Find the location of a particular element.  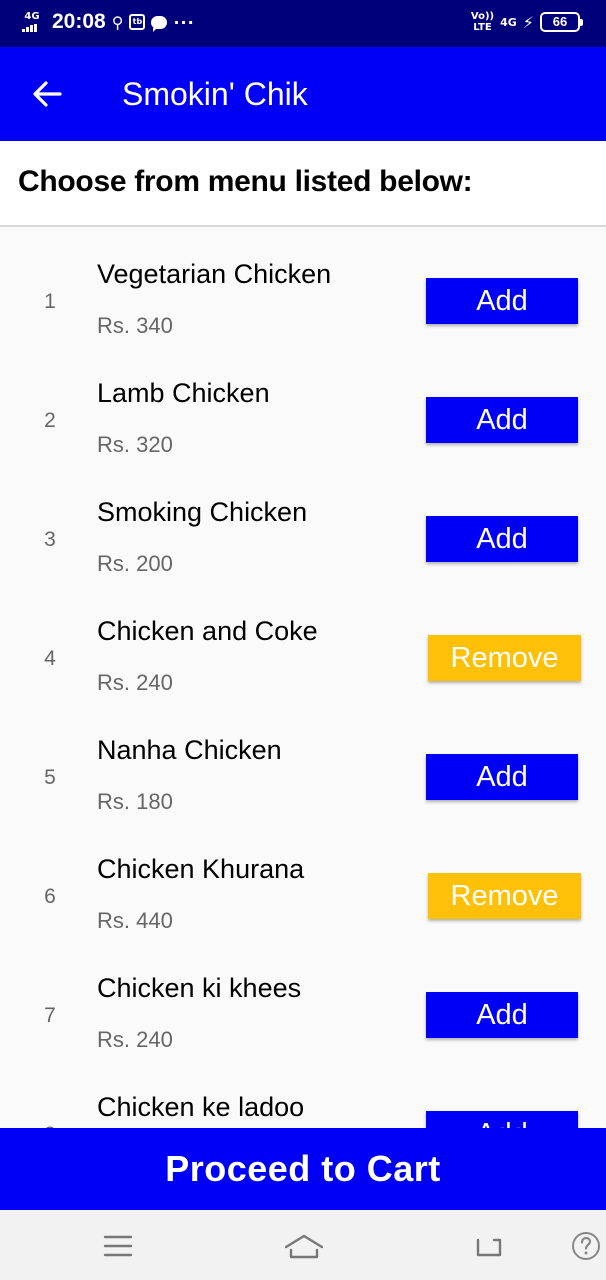

item-index: 3 is located at coordinates (50, 539).